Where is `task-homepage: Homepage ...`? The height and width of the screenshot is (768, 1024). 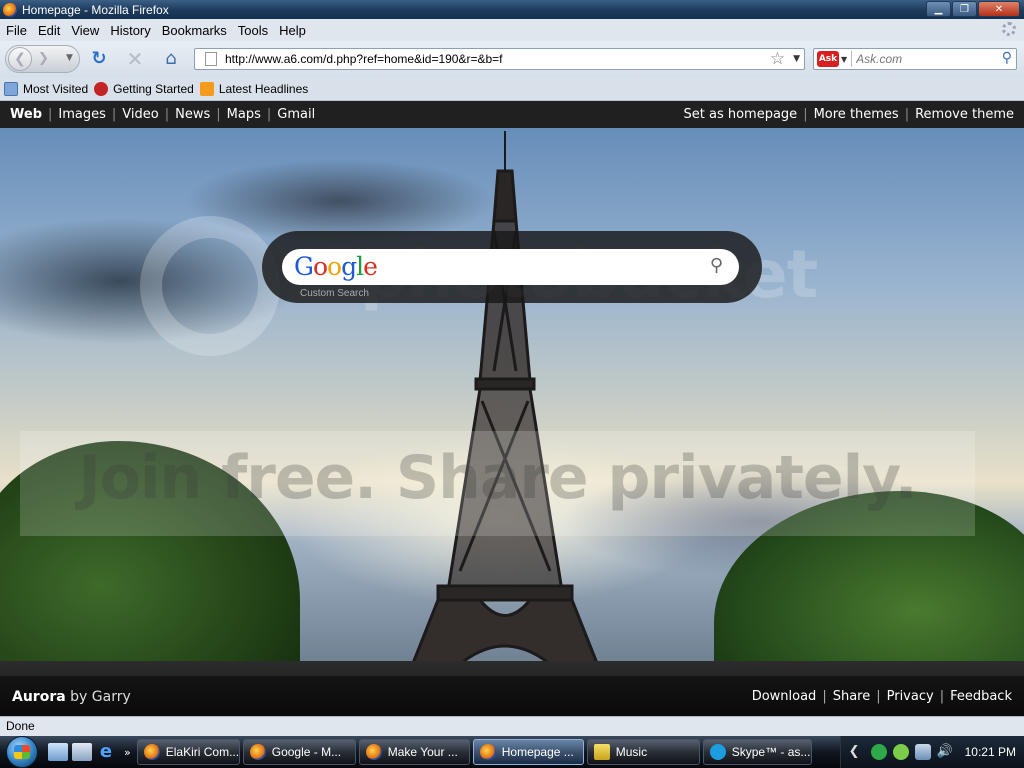 task-homepage: Homepage ... is located at coordinates (528, 752).